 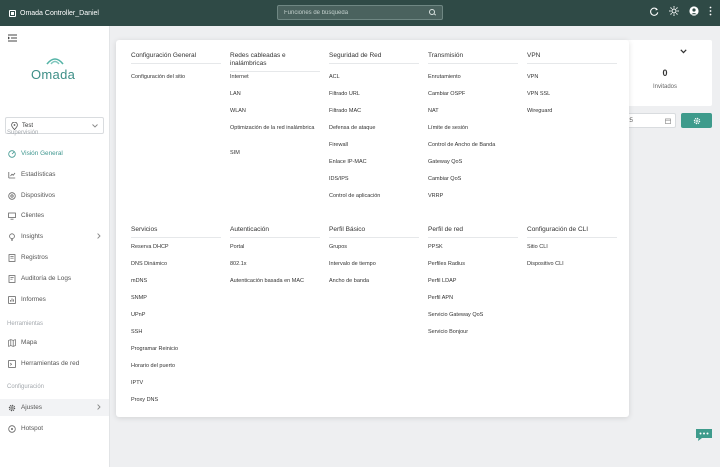 What do you see at coordinates (473, 77) in the screenshot?
I see `menu-item: Enrutamiento` at bounding box center [473, 77].